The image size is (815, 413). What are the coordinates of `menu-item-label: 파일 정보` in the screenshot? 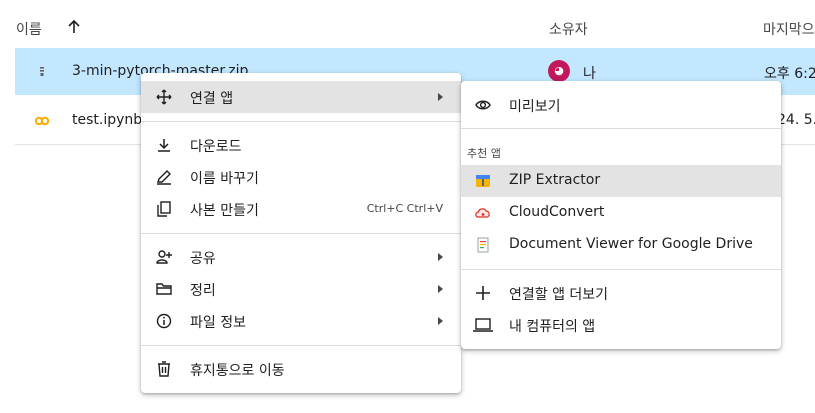 It's located at (218, 323).